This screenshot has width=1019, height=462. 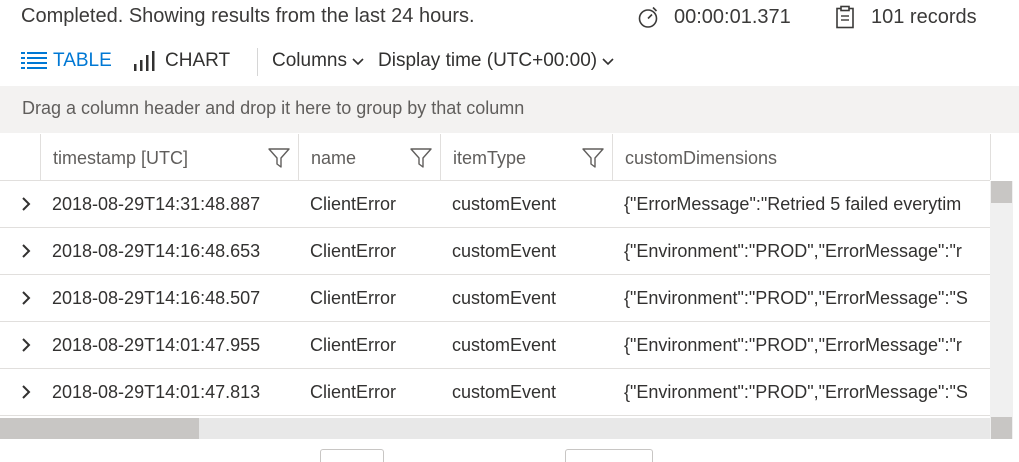 I want to click on query-duration: 00:00:01.371, so click(x=713, y=17).